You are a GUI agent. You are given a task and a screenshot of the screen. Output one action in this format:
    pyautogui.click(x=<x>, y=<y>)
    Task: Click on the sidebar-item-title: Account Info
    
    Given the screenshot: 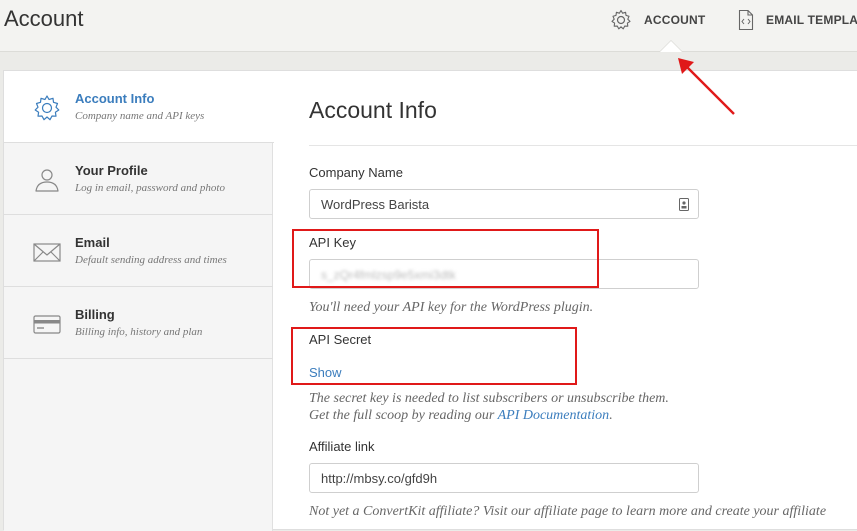 What is the action you would take?
    pyautogui.click(x=115, y=98)
    